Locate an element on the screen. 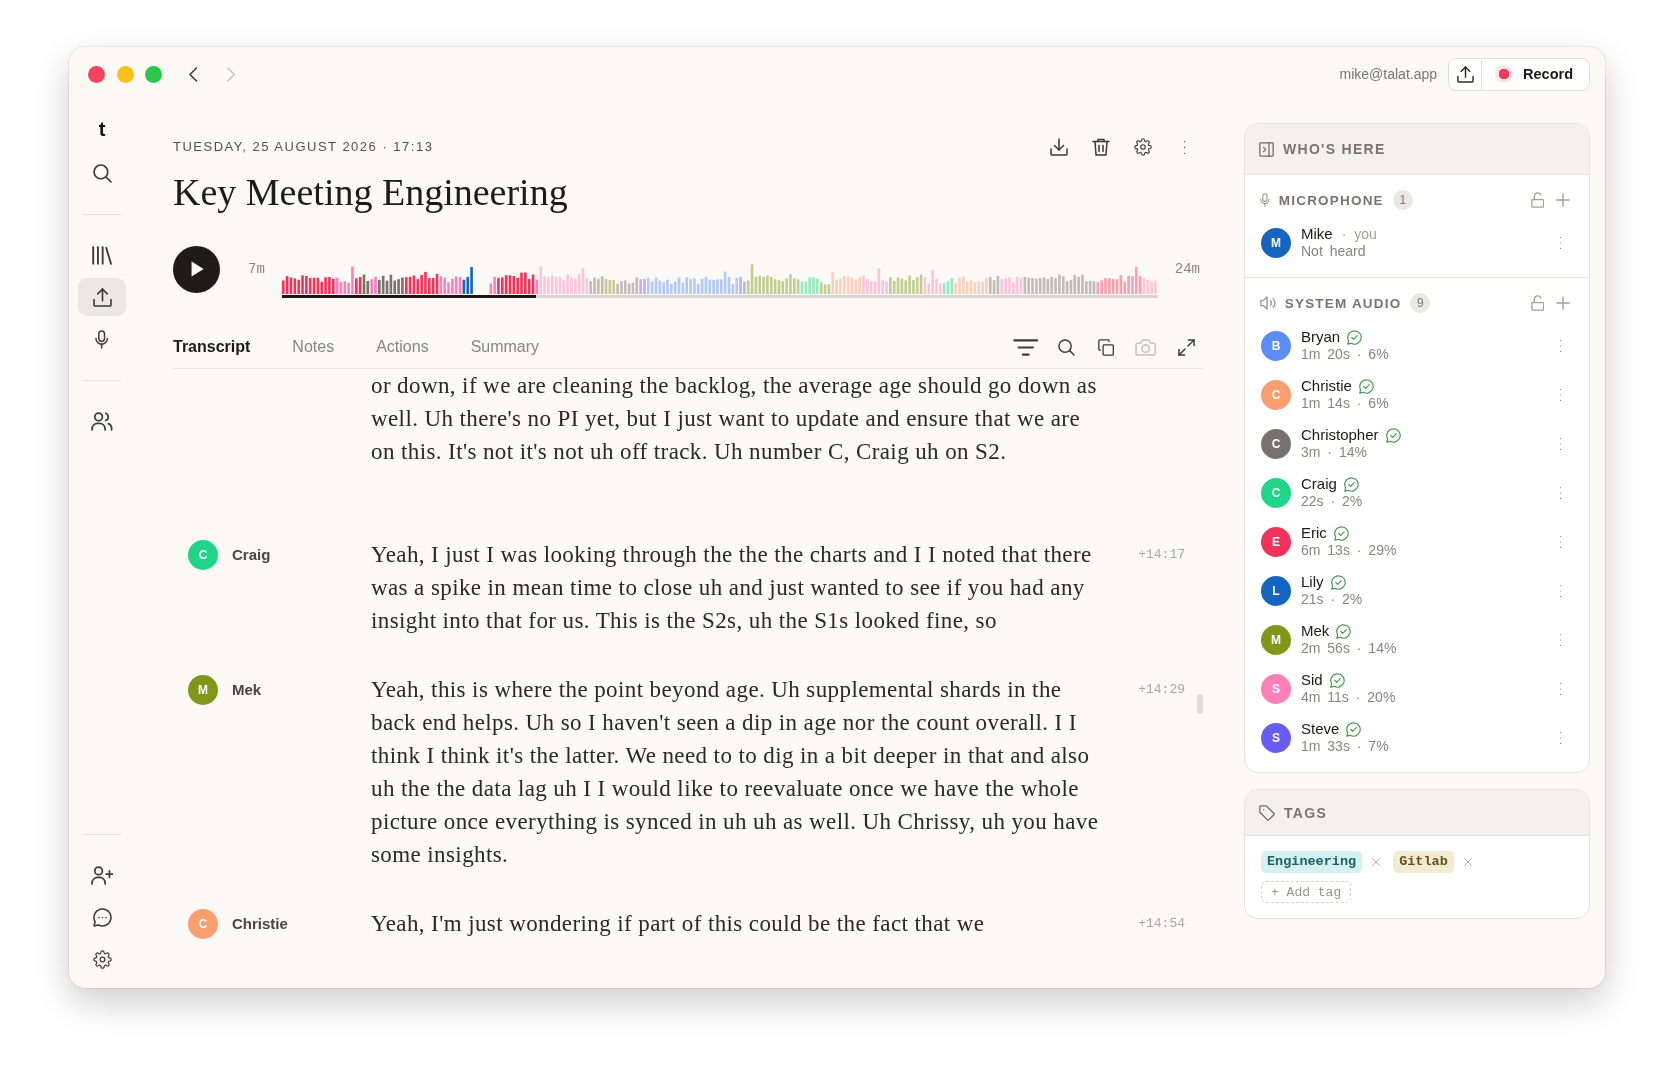 The image size is (1674, 1080). upload-button is located at coordinates (102, 297).